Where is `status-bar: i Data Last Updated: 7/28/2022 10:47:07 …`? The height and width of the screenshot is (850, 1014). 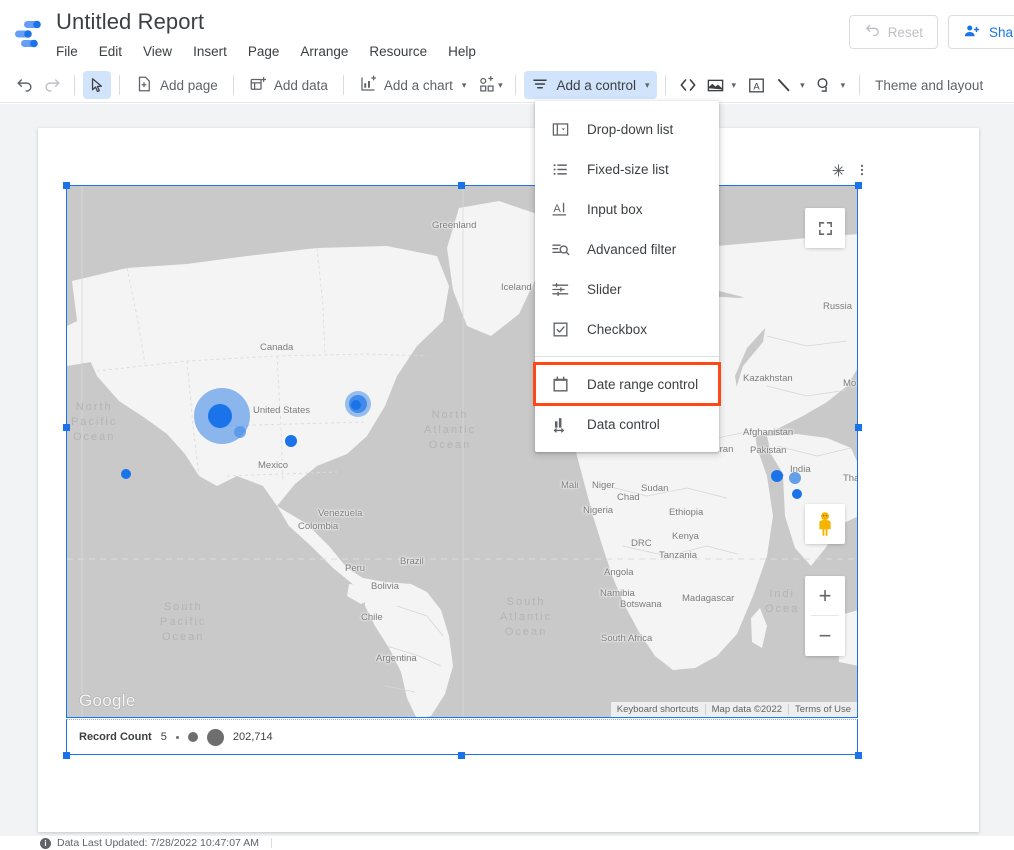 status-bar: i Data Last Updated: 7/28/2022 10:47:07 … is located at coordinates (507, 843).